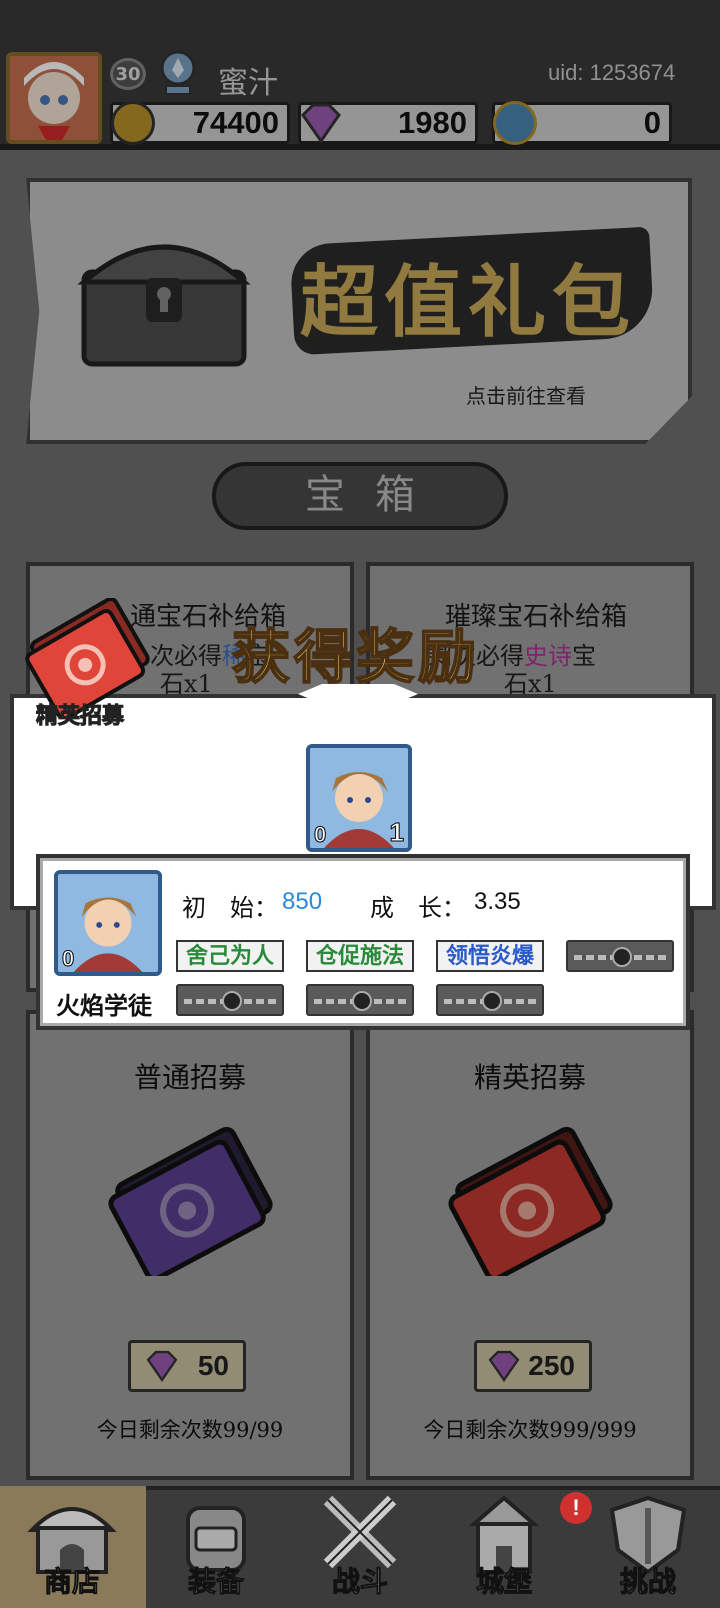  Describe the element at coordinates (216, 1547) in the screenshot. I see `nav-equipment: 装备` at that location.